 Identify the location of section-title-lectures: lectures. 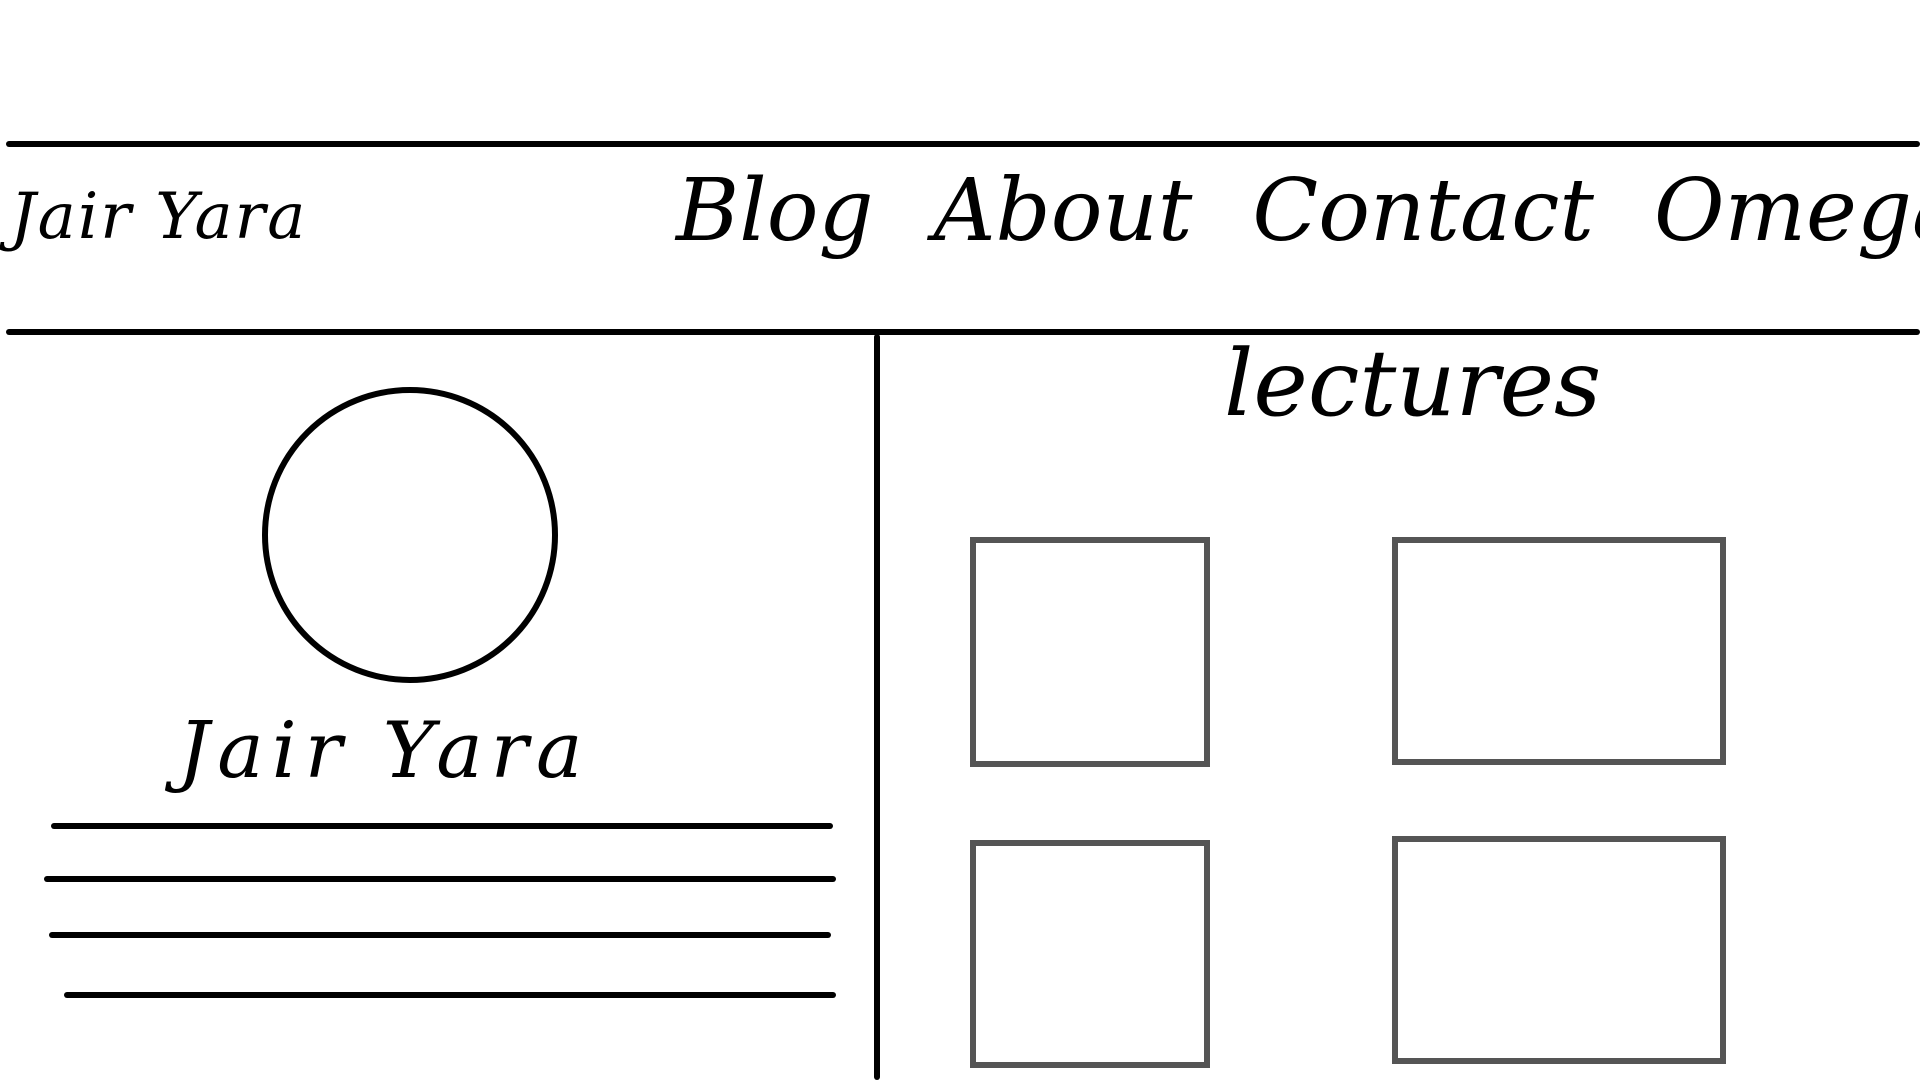
(1413, 383).